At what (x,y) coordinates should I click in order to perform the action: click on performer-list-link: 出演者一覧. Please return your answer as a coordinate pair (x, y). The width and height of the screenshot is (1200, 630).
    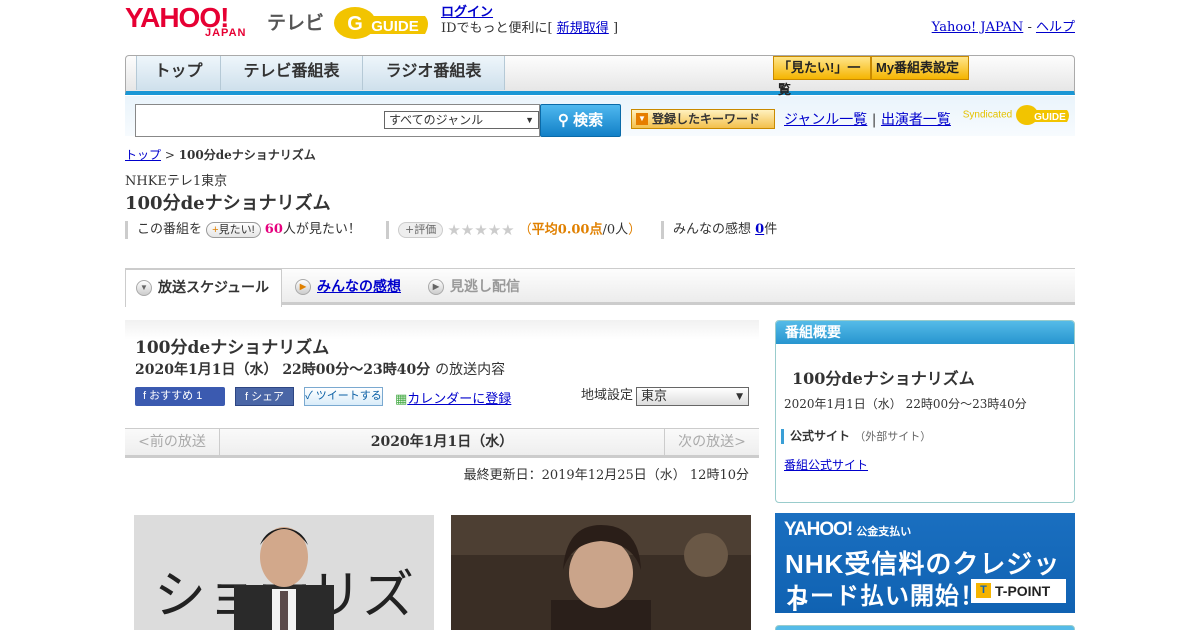
    Looking at the image, I should click on (916, 120).